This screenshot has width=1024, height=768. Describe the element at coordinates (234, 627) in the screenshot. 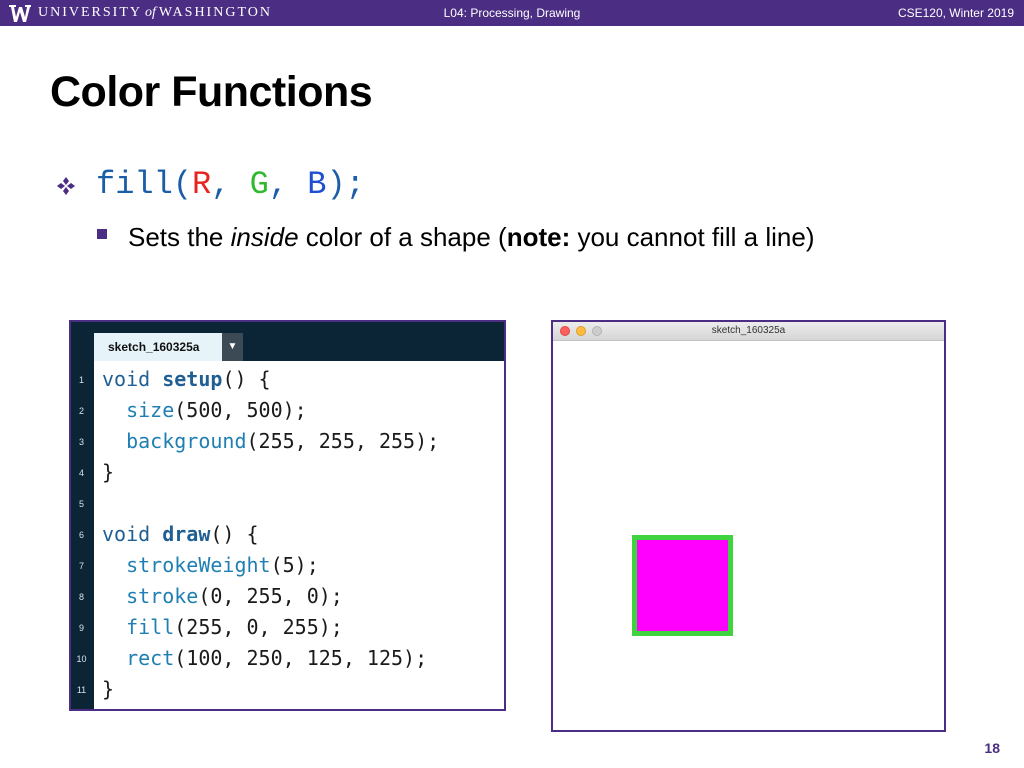

I see `code-line: fill(255, 0, 255);` at that location.